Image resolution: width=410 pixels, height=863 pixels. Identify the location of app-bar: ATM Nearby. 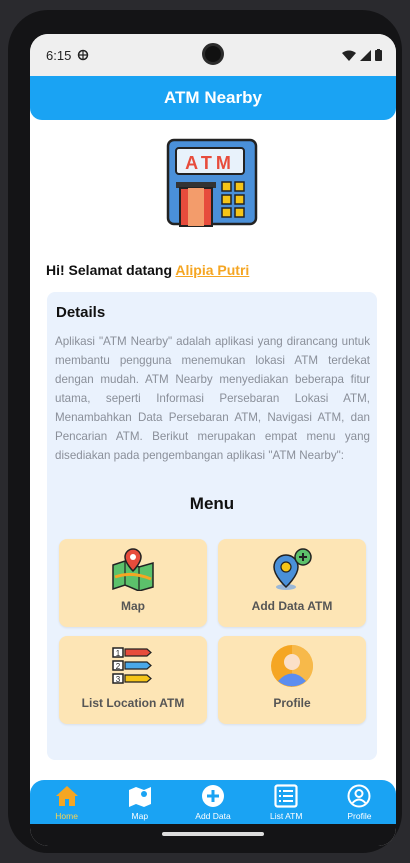
(213, 98).